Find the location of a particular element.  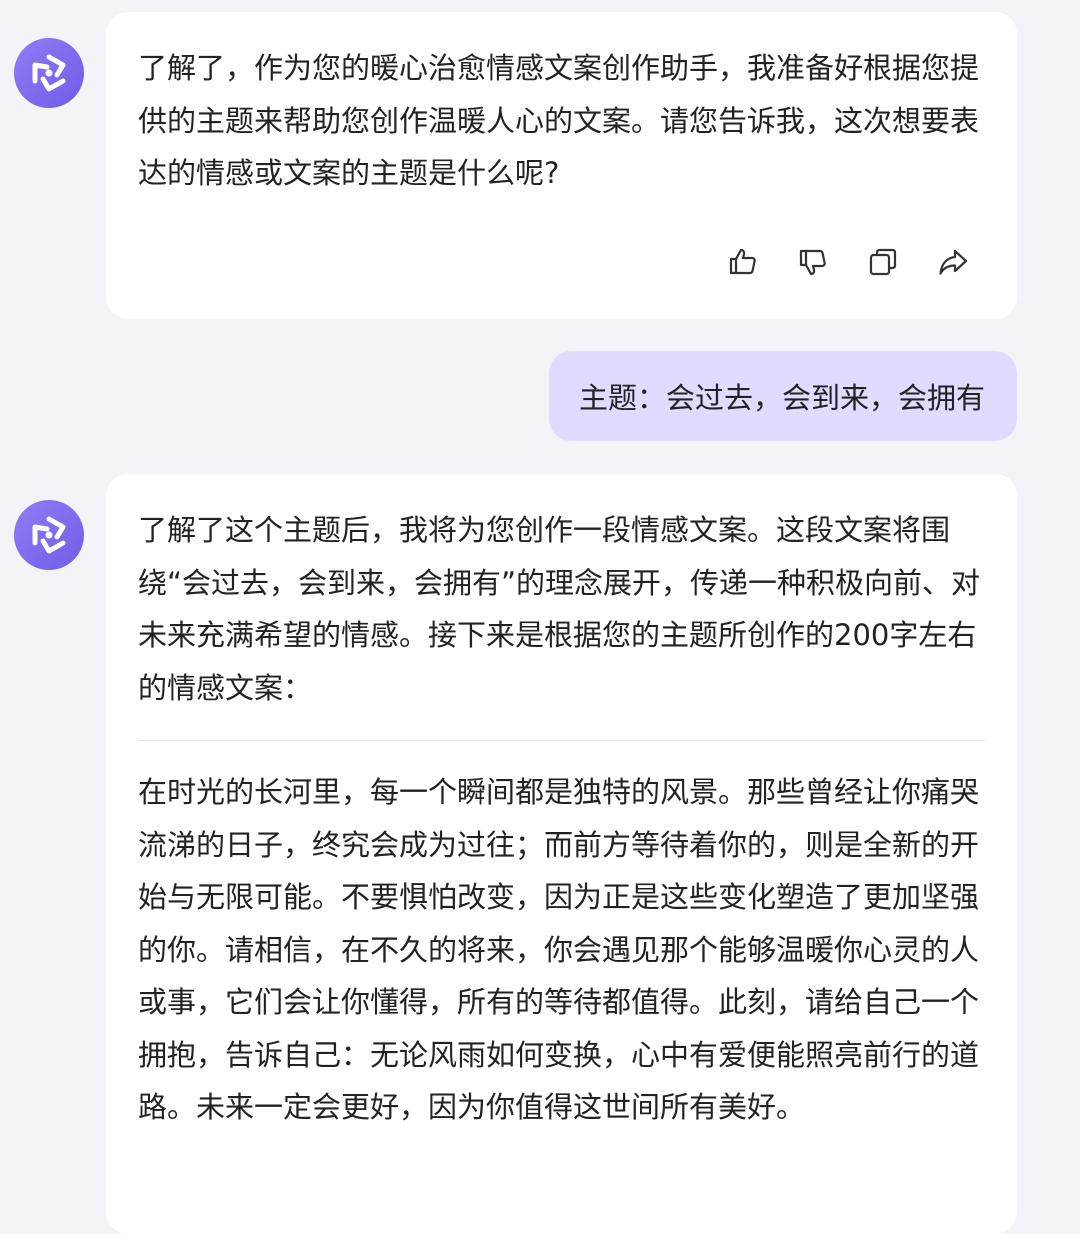

thumbs-up-icon is located at coordinates (742, 261).